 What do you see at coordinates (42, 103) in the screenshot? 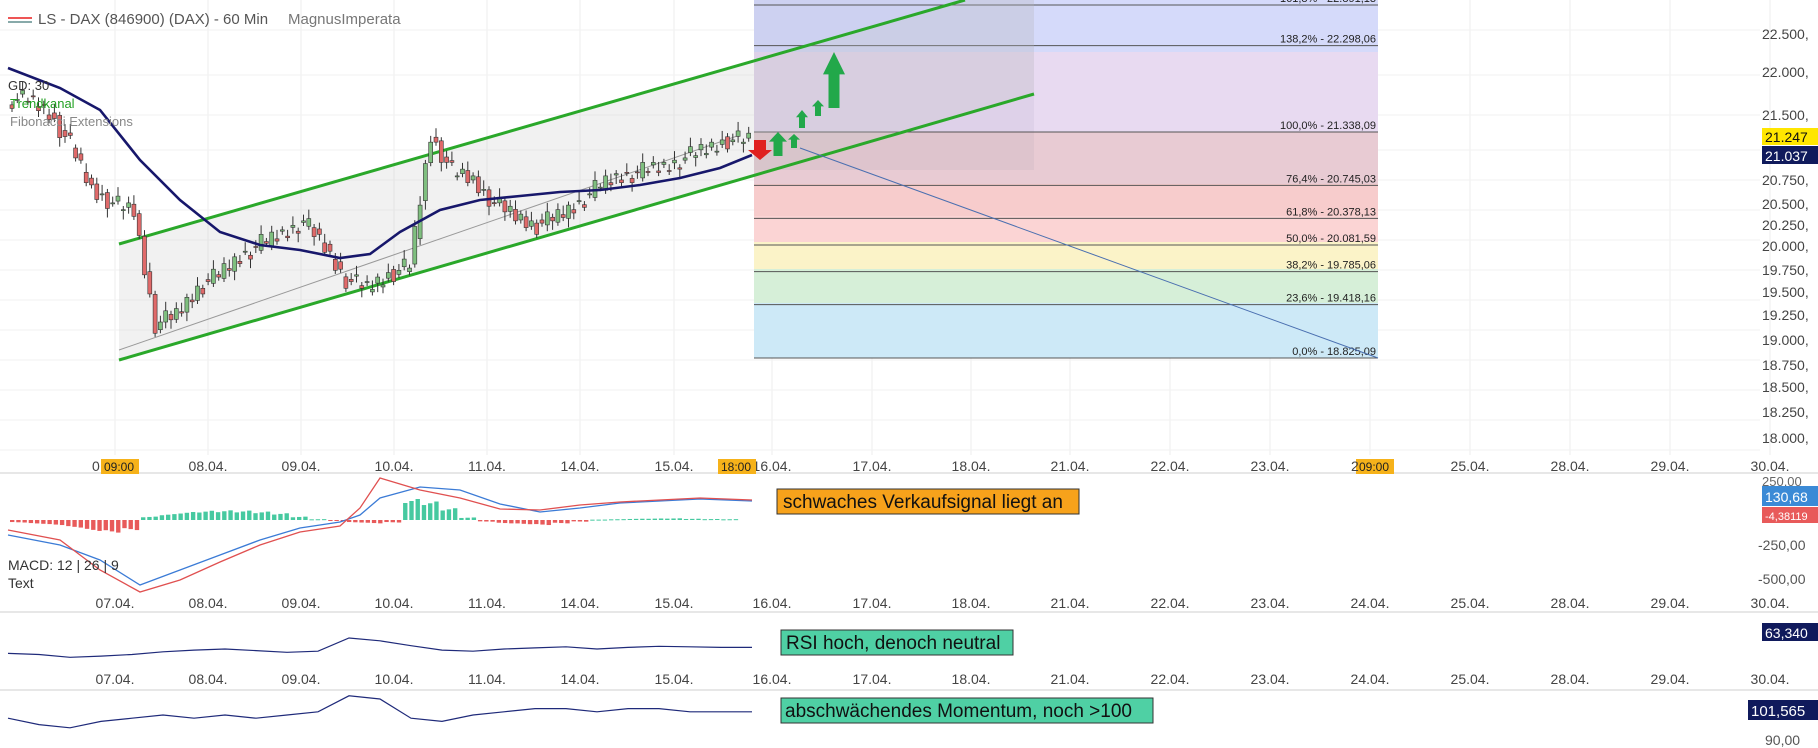
I see `legend-trendkanal: Trendkanal` at bounding box center [42, 103].